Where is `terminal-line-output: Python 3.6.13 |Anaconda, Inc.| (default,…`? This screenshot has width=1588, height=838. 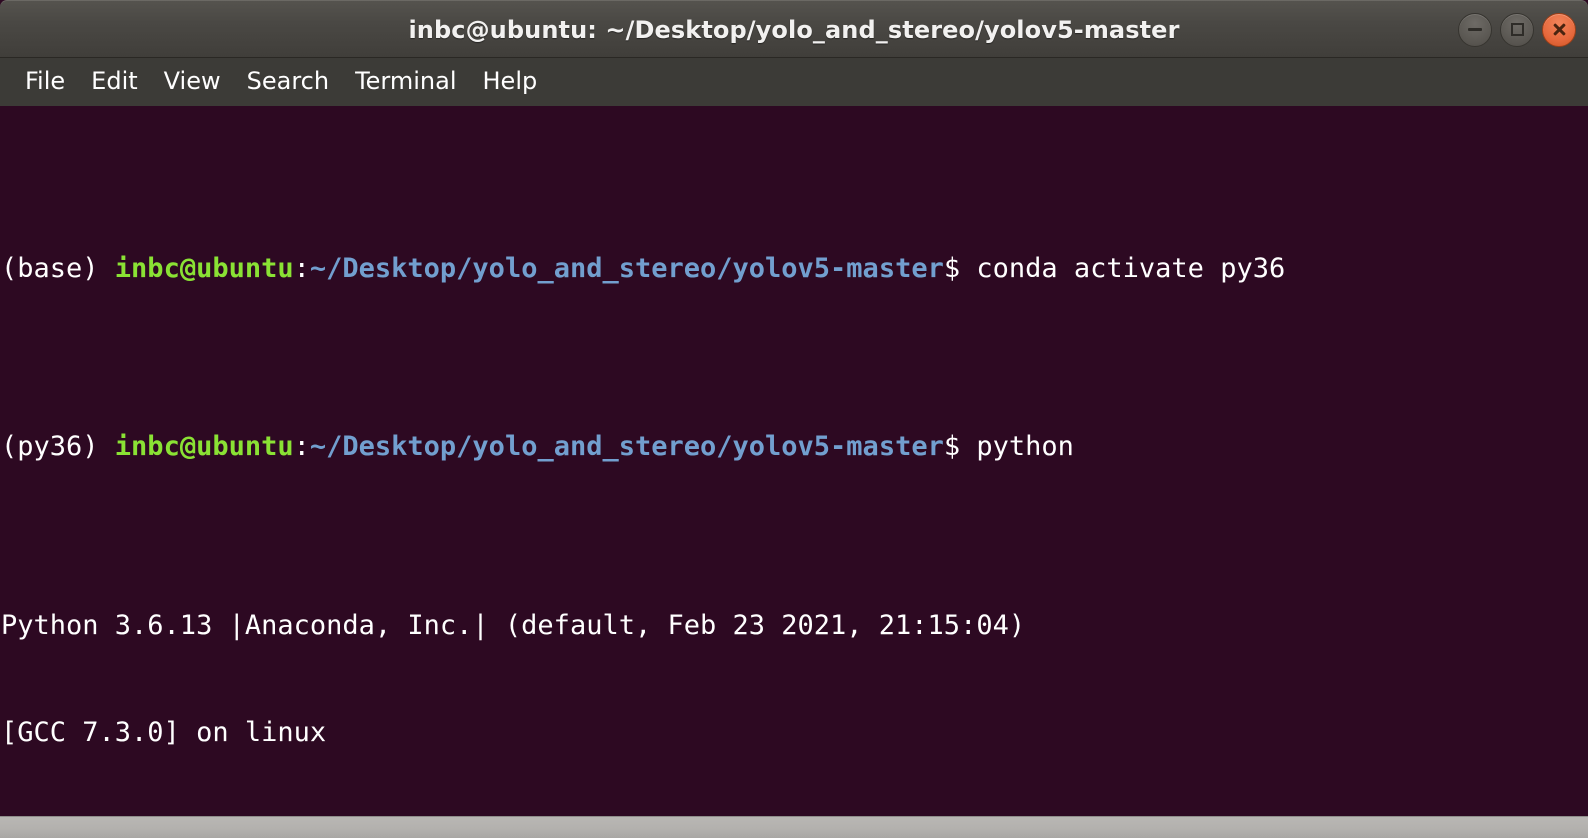
terminal-line-output: Python 3.6.13 |Anaconda, Inc.| (default,… is located at coordinates (513, 625).